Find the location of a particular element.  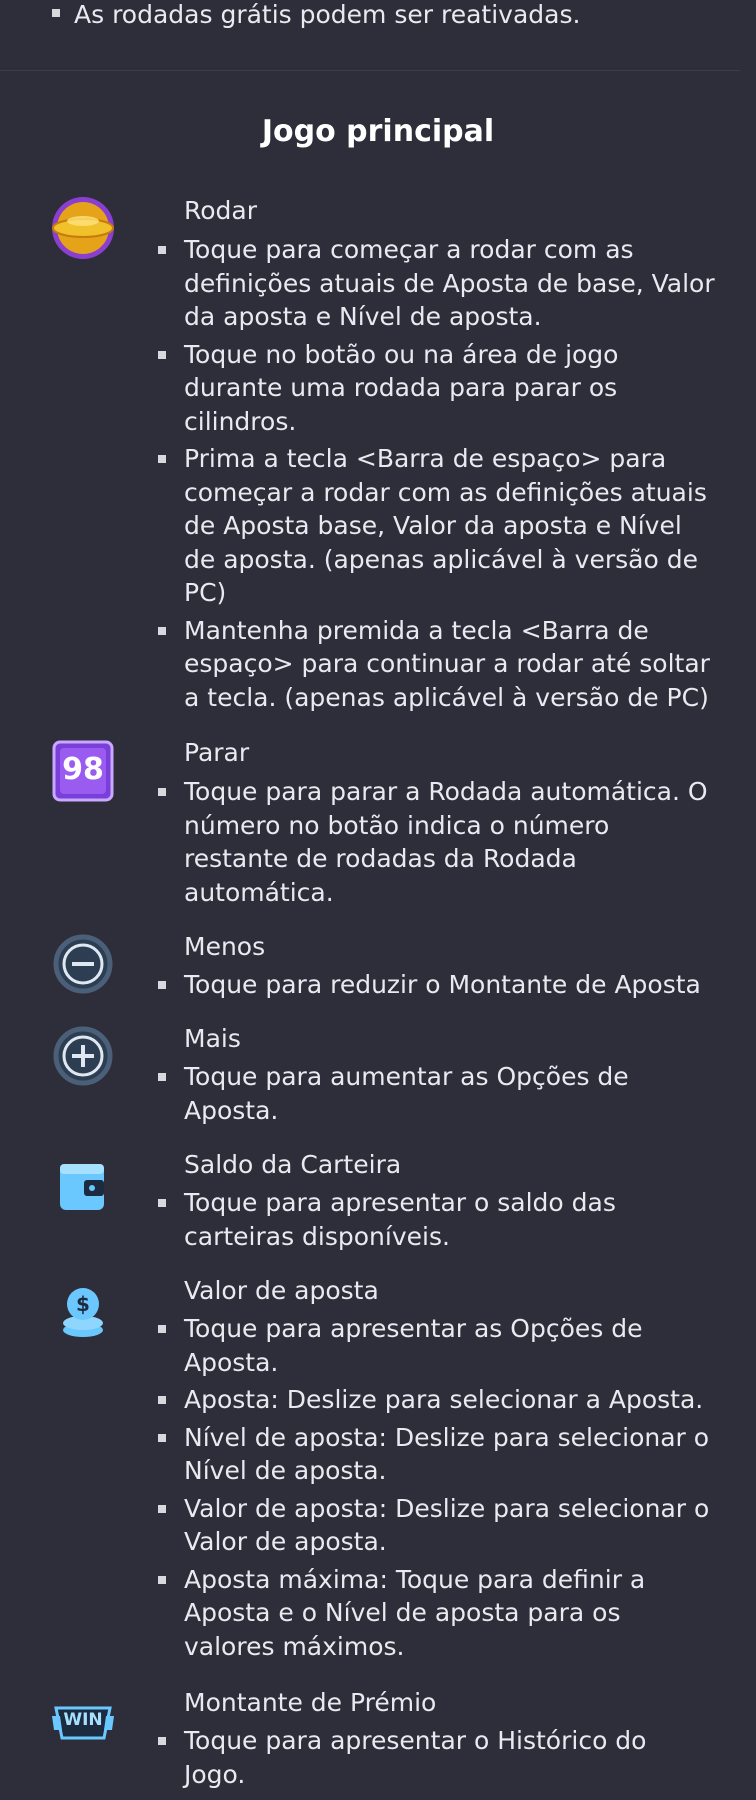

bullet-square is located at coordinates (56, 13).